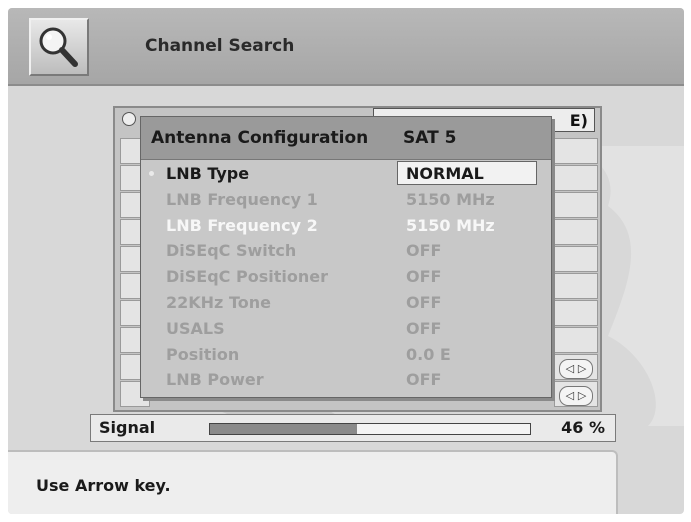  I want to click on signal-bar, so click(370, 429).